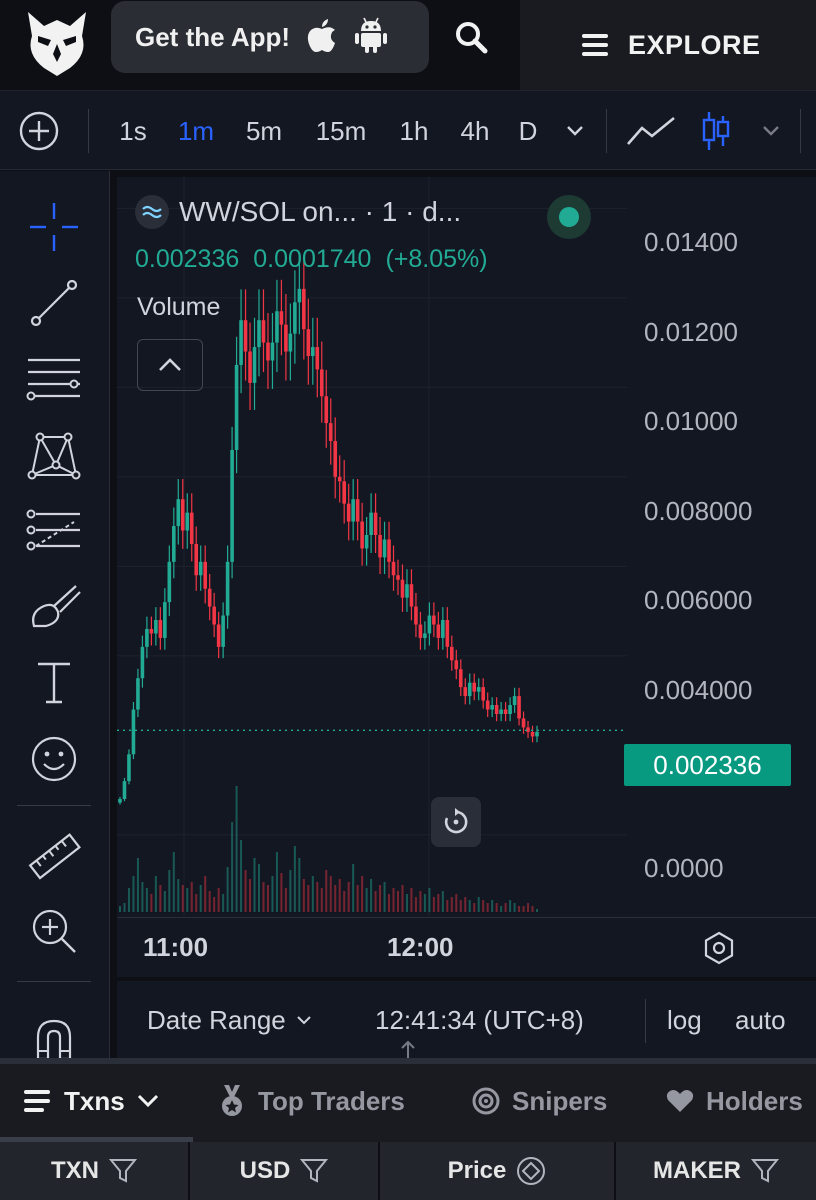  What do you see at coordinates (456, 822) in the screenshot?
I see `reset-chart-button` at bounding box center [456, 822].